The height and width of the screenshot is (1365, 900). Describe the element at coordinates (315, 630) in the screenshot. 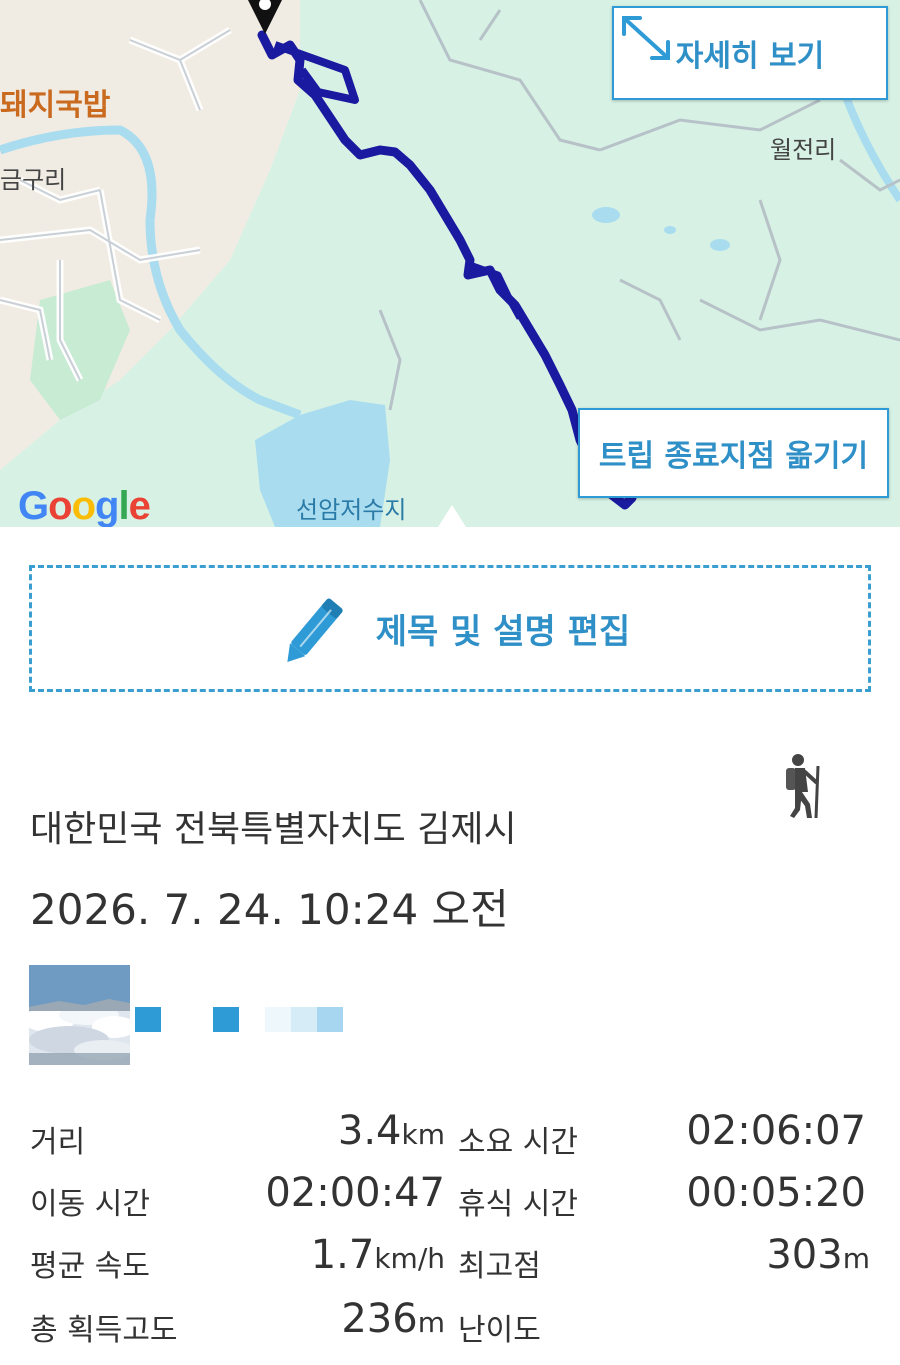

I see `pencil-icon` at that location.